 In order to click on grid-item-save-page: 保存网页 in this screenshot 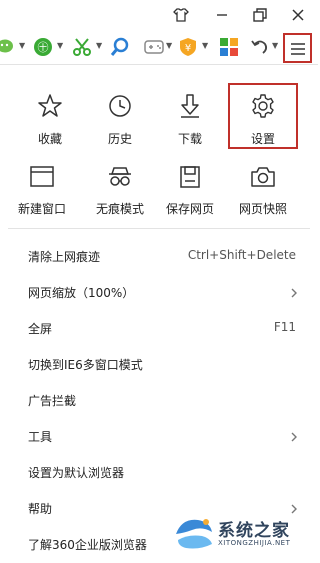, I will do `click(190, 190)`.